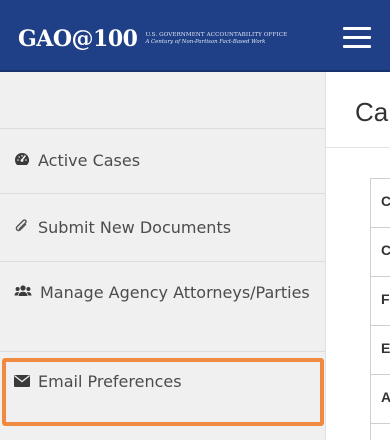 This screenshot has height=440, width=390. I want to click on paperclip-icon, so click(22, 228).